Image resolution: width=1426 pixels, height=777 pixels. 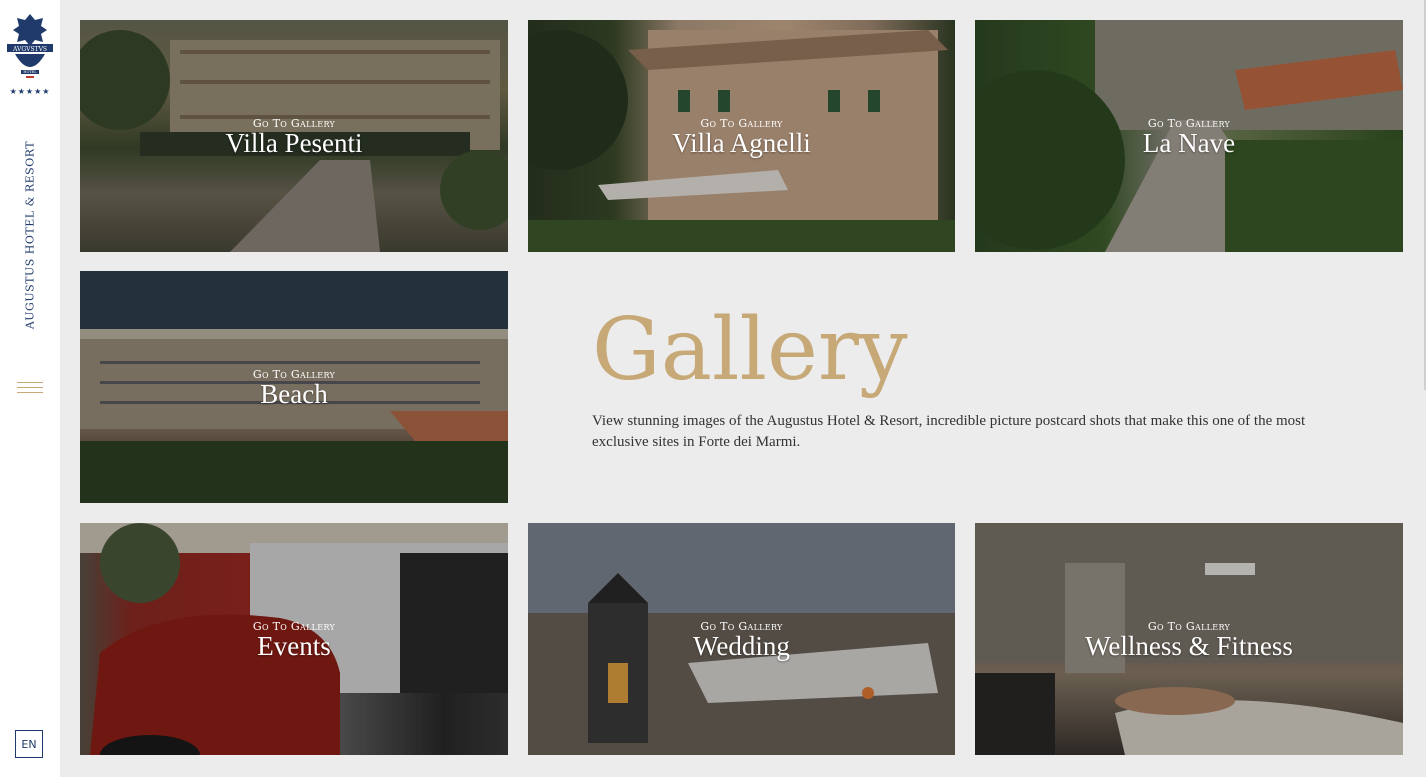 I want to click on gallery-tile-villa-agnelli: Go To Gallery Villa Agnelli, so click(x=741, y=136).